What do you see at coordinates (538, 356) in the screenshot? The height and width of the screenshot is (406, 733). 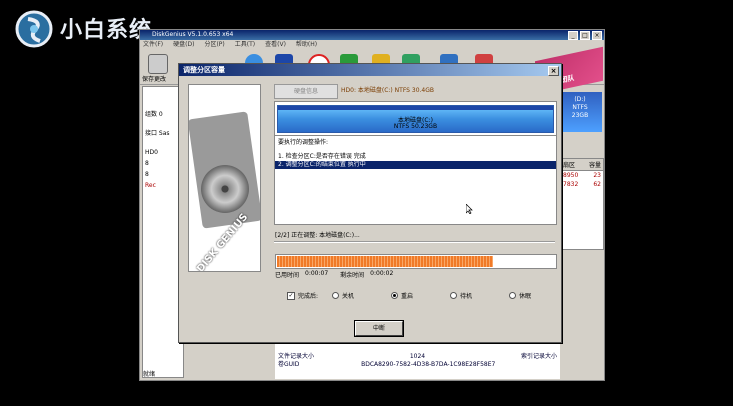 I see `detail-label: 索引记录大小` at bounding box center [538, 356].